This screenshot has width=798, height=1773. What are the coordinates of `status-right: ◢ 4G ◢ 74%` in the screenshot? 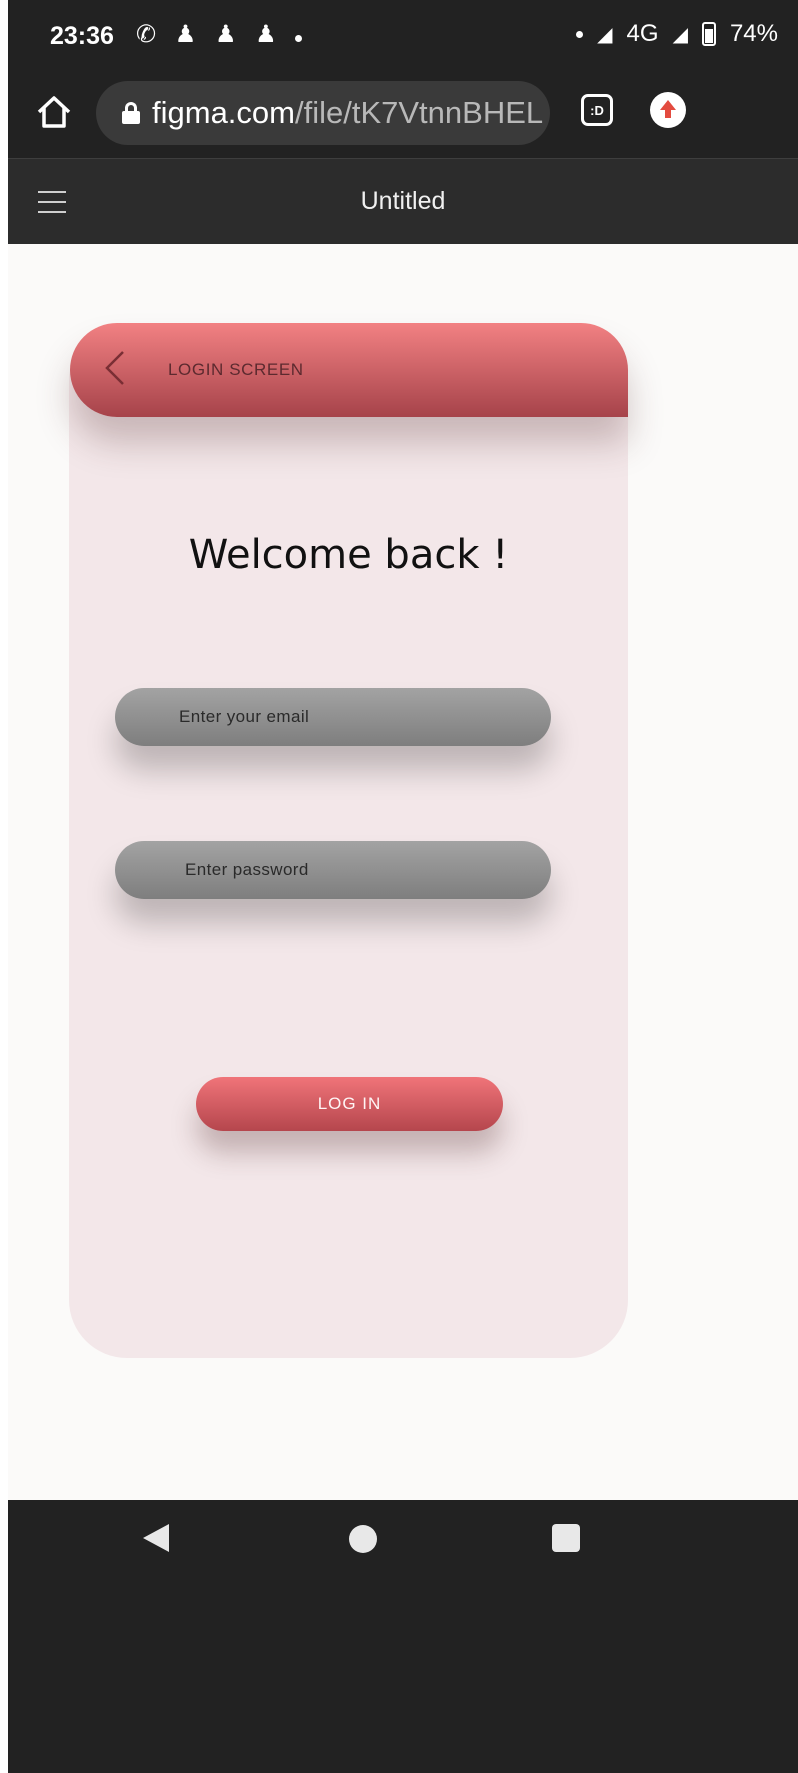 It's located at (677, 34).